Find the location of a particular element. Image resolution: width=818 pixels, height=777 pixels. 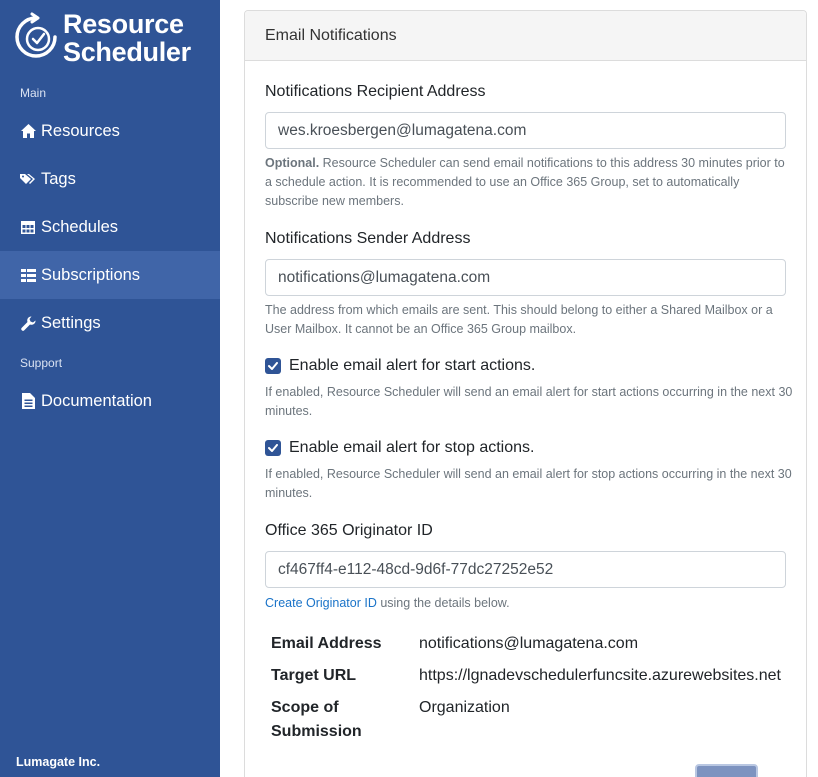

panel-title: Email Notifications is located at coordinates (525, 36).